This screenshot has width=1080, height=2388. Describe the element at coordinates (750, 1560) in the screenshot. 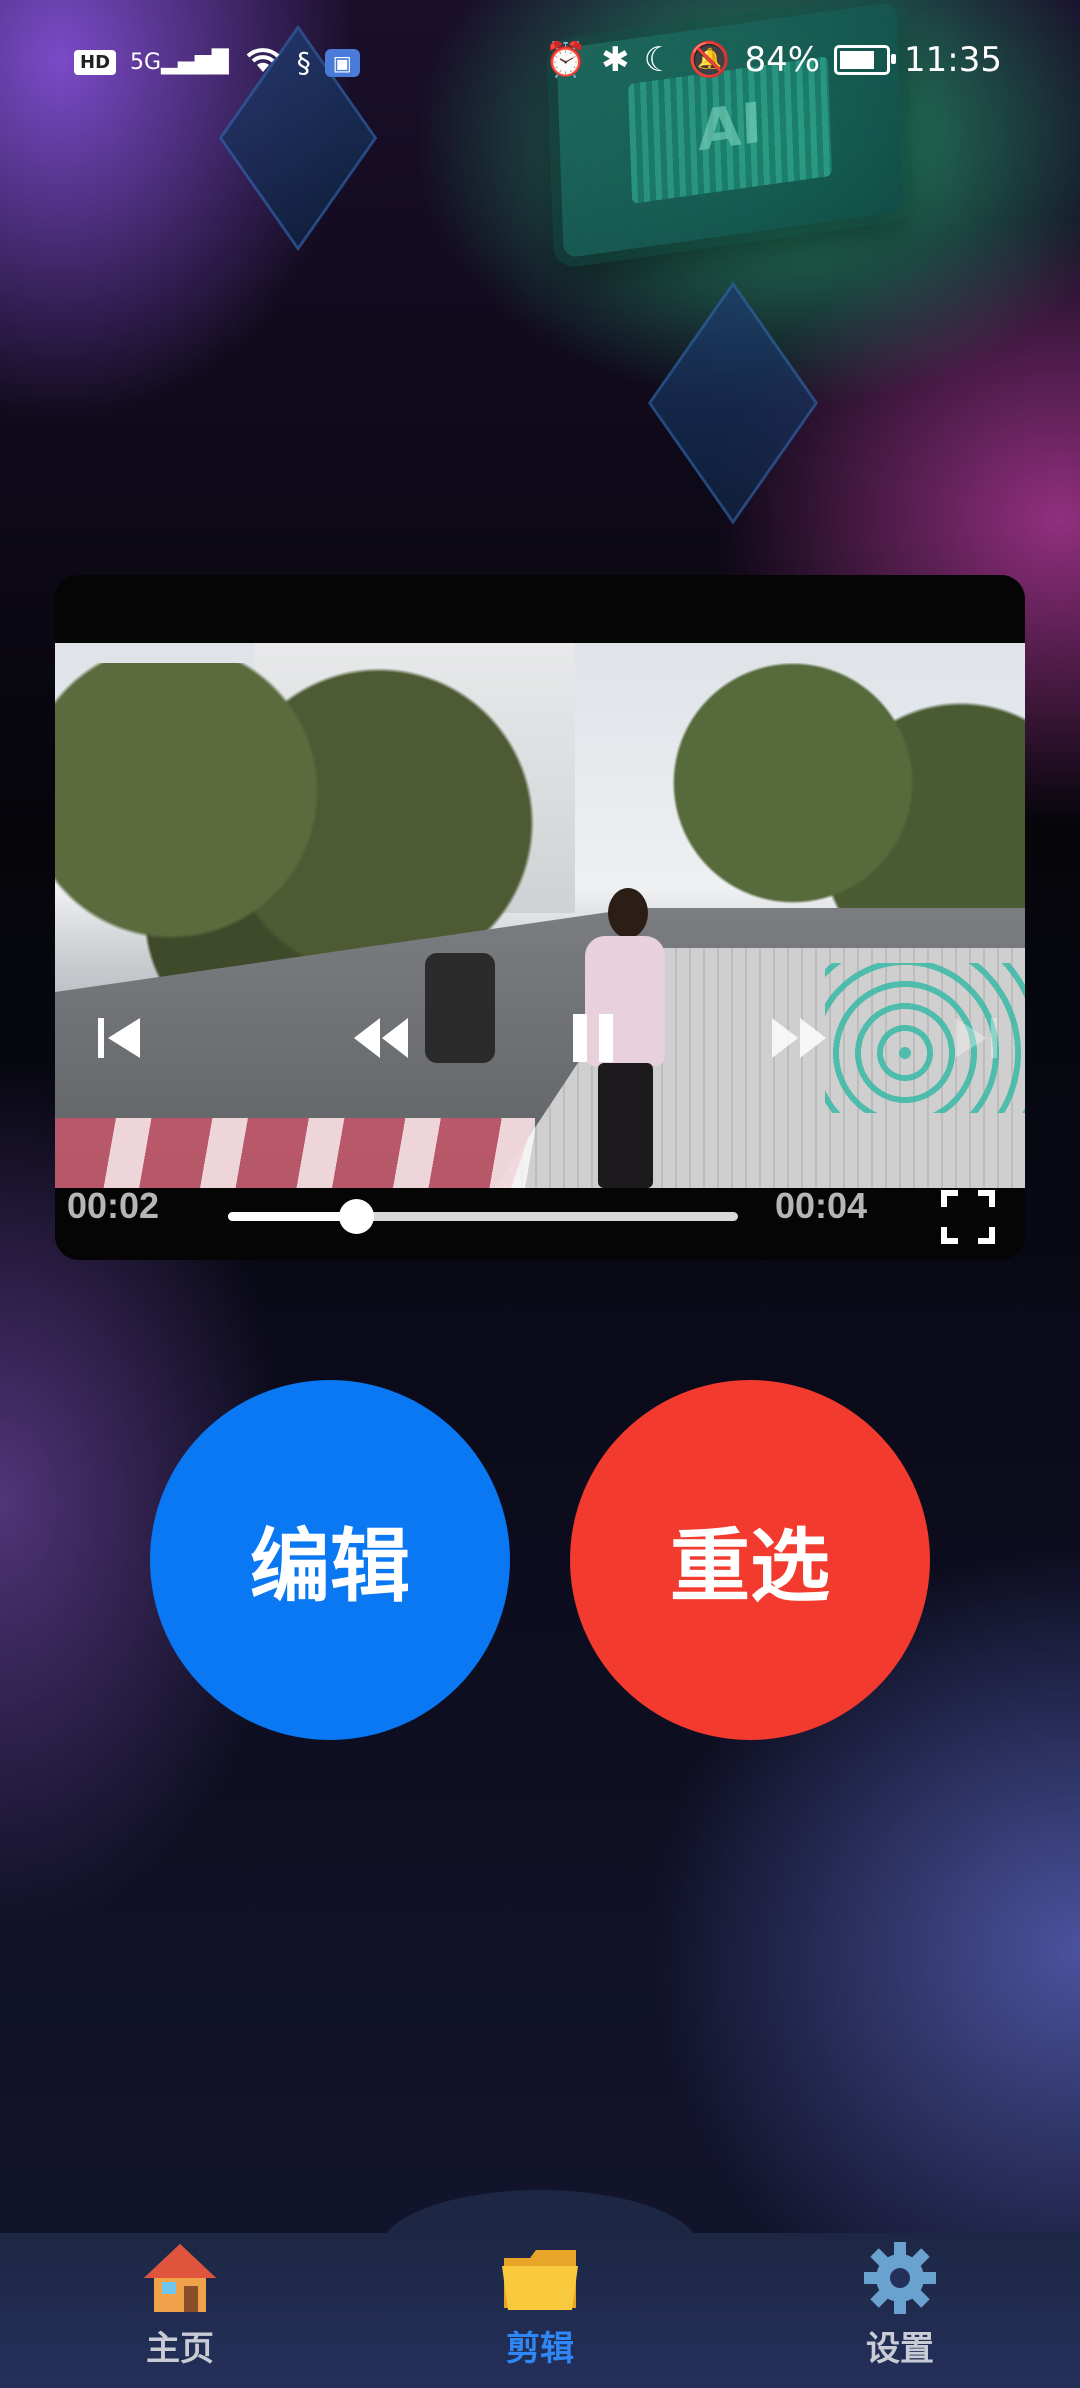

I see `reselect-button: 重选` at that location.